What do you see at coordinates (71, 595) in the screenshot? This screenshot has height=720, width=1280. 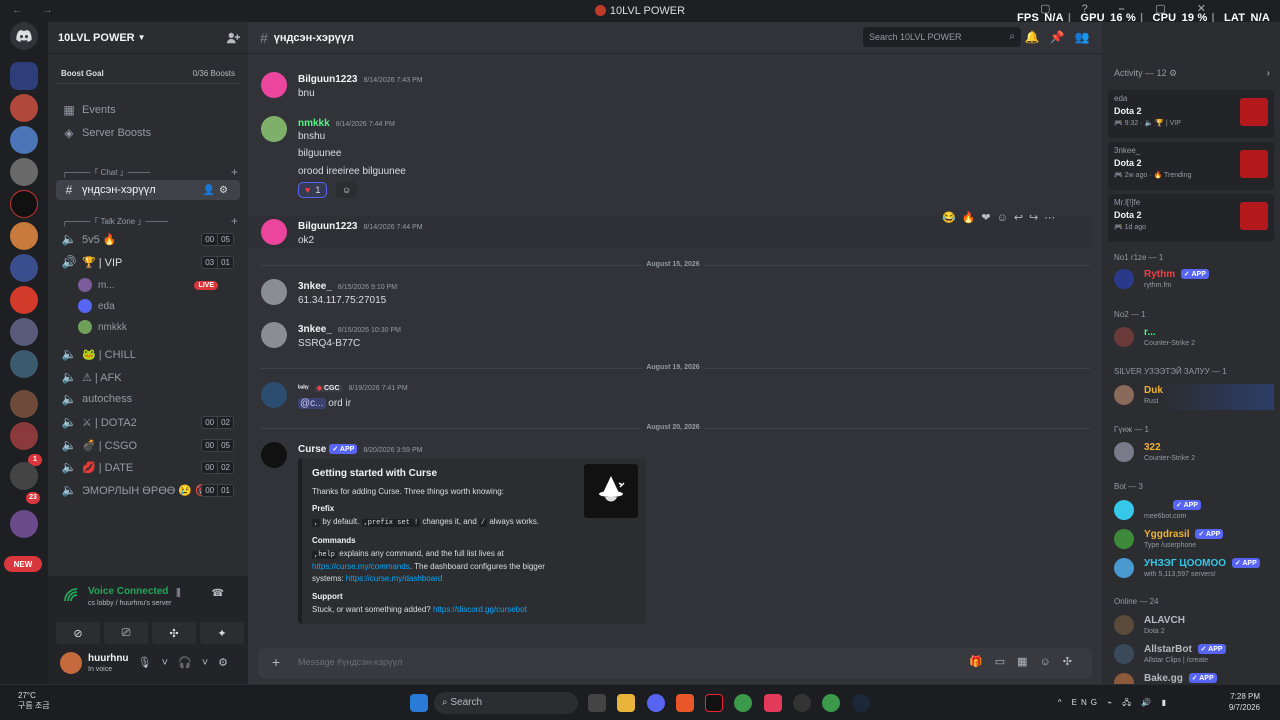 I see `signal-icon` at bounding box center [71, 595].